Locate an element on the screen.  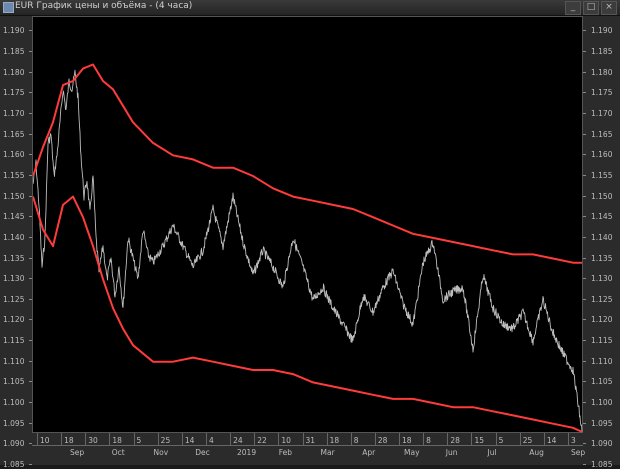
maximize-button: □ is located at coordinates (591, 8).